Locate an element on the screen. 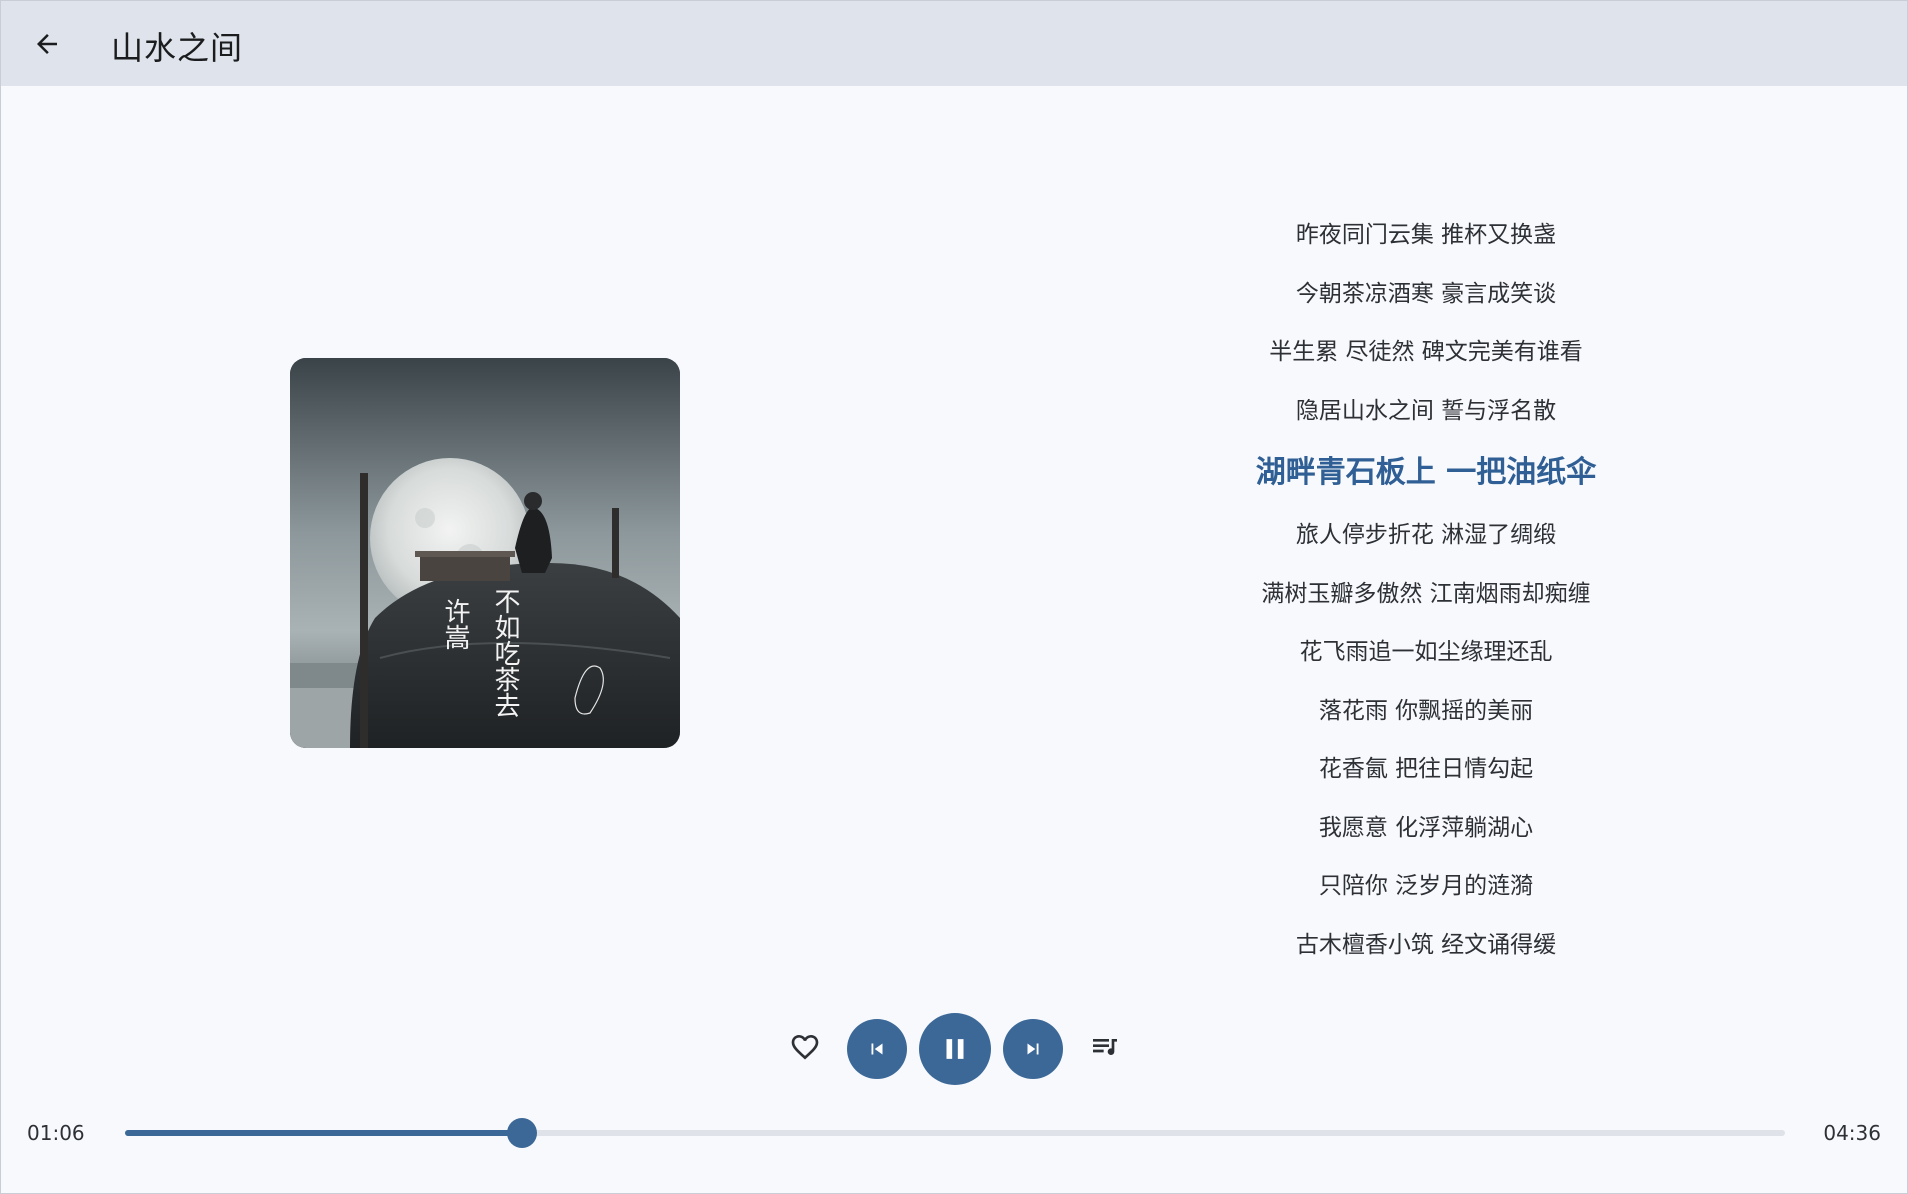  total-time: 04:36 is located at coordinates (1852, 1133).